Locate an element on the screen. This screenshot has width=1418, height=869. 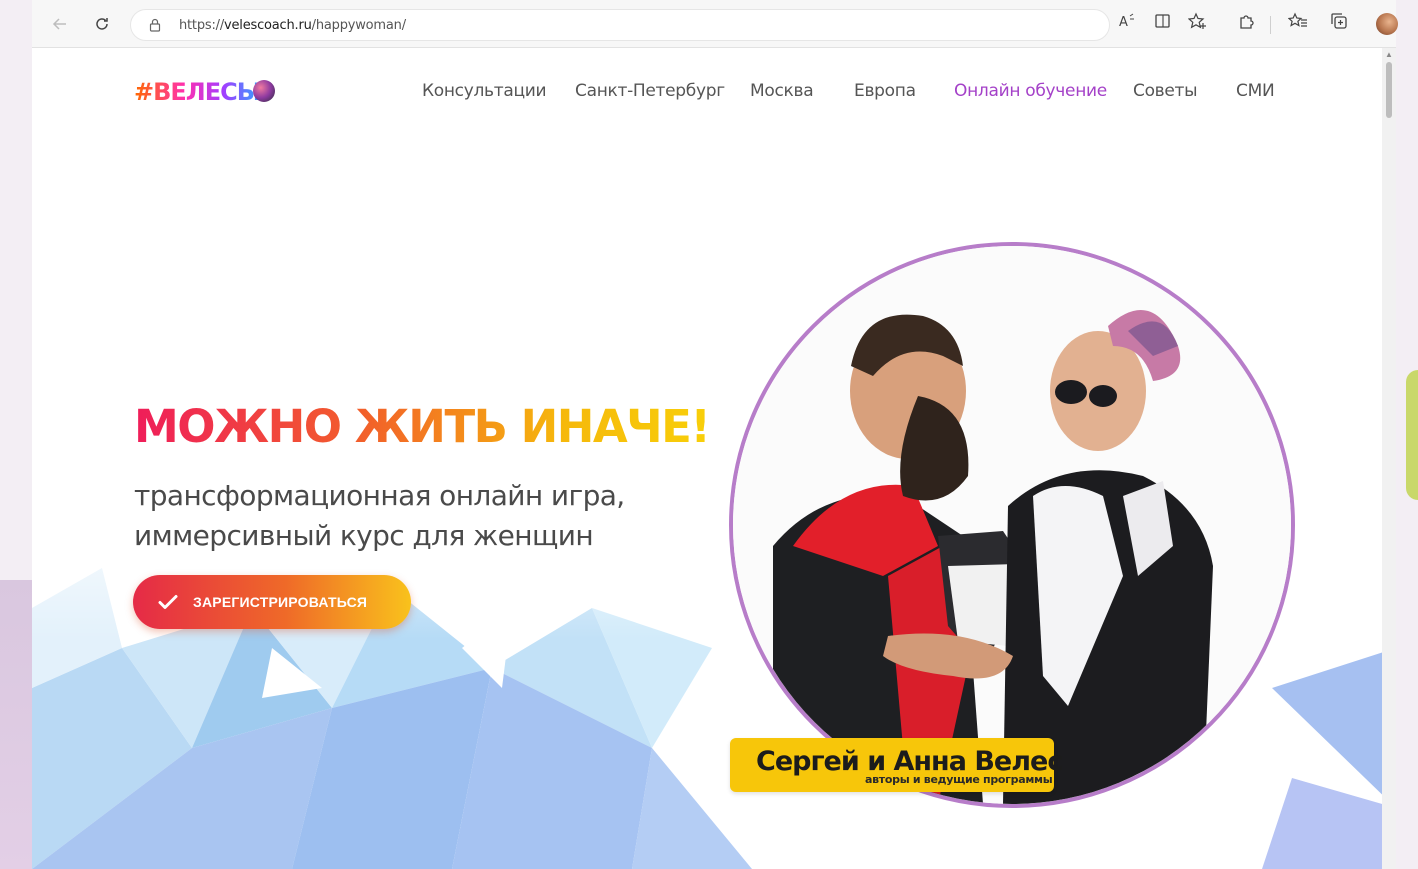
favorites-button is located at coordinates (1297, 23).